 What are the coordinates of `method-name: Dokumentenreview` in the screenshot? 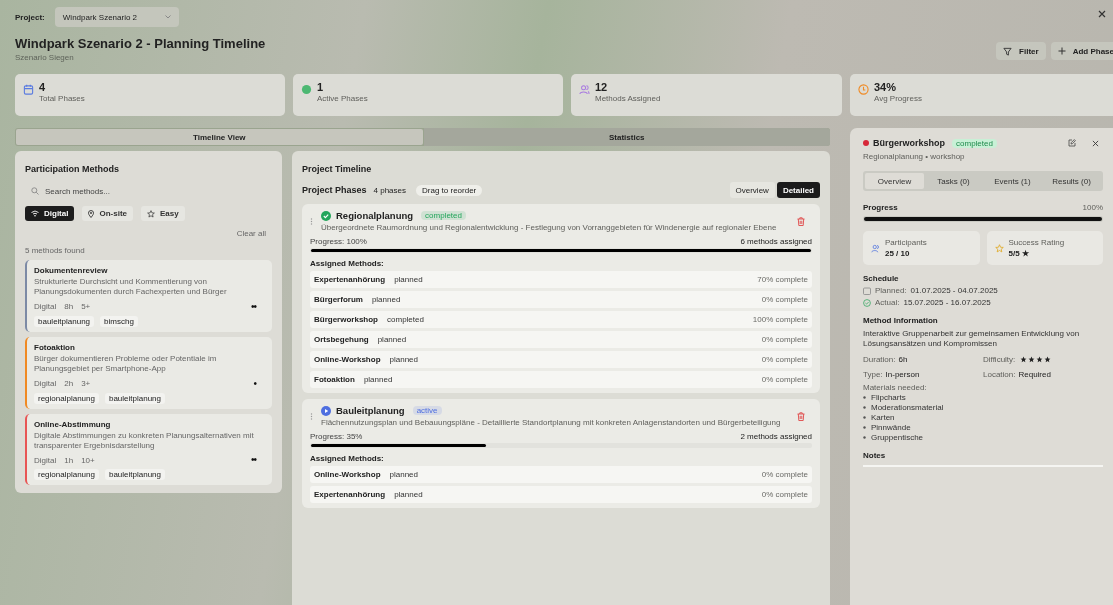 It's located at (71, 270).